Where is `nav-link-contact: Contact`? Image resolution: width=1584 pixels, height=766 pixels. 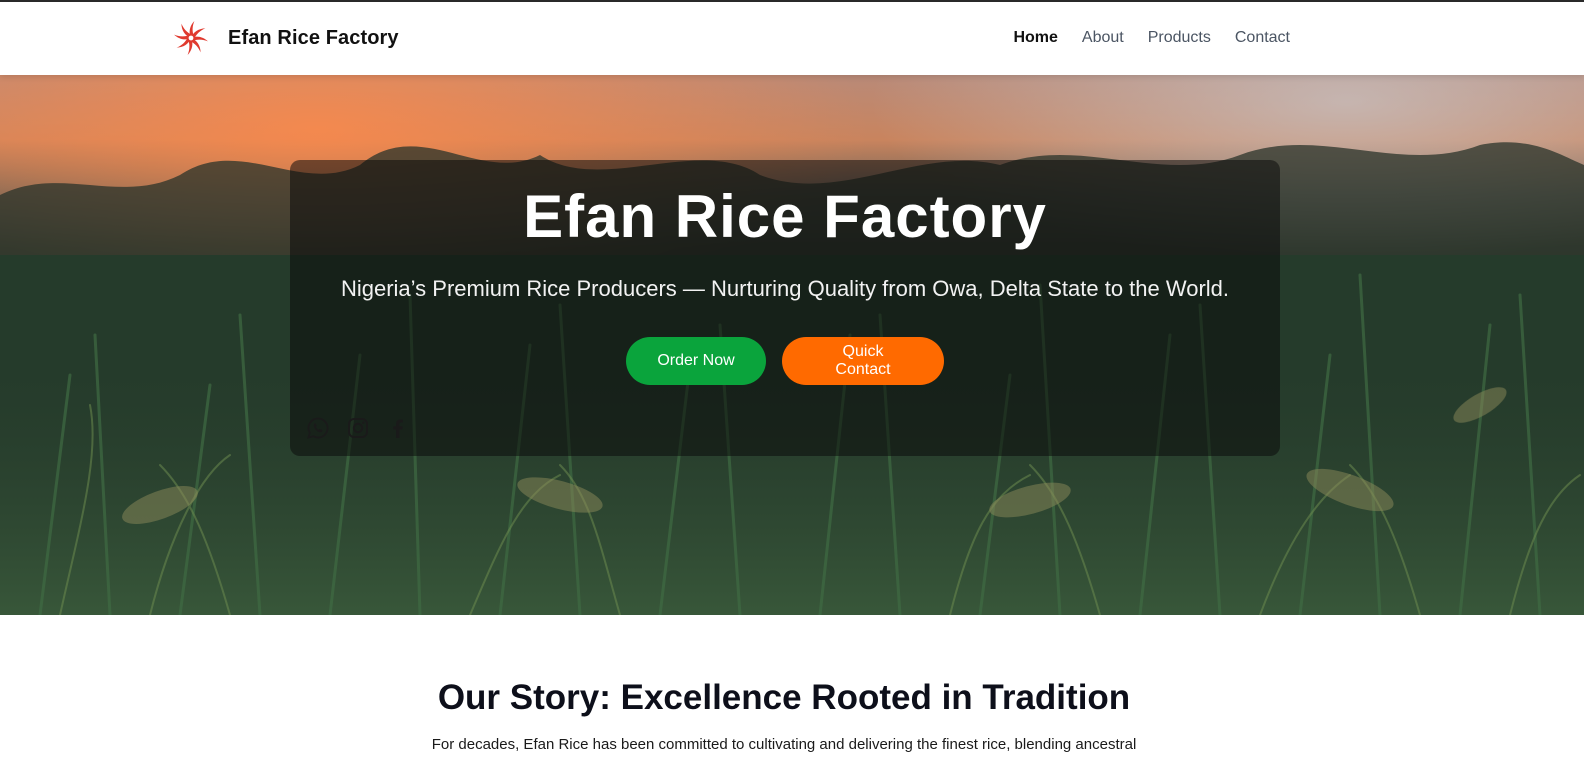
nav-link-contact: Contact is located at coordinates (1262, 38).